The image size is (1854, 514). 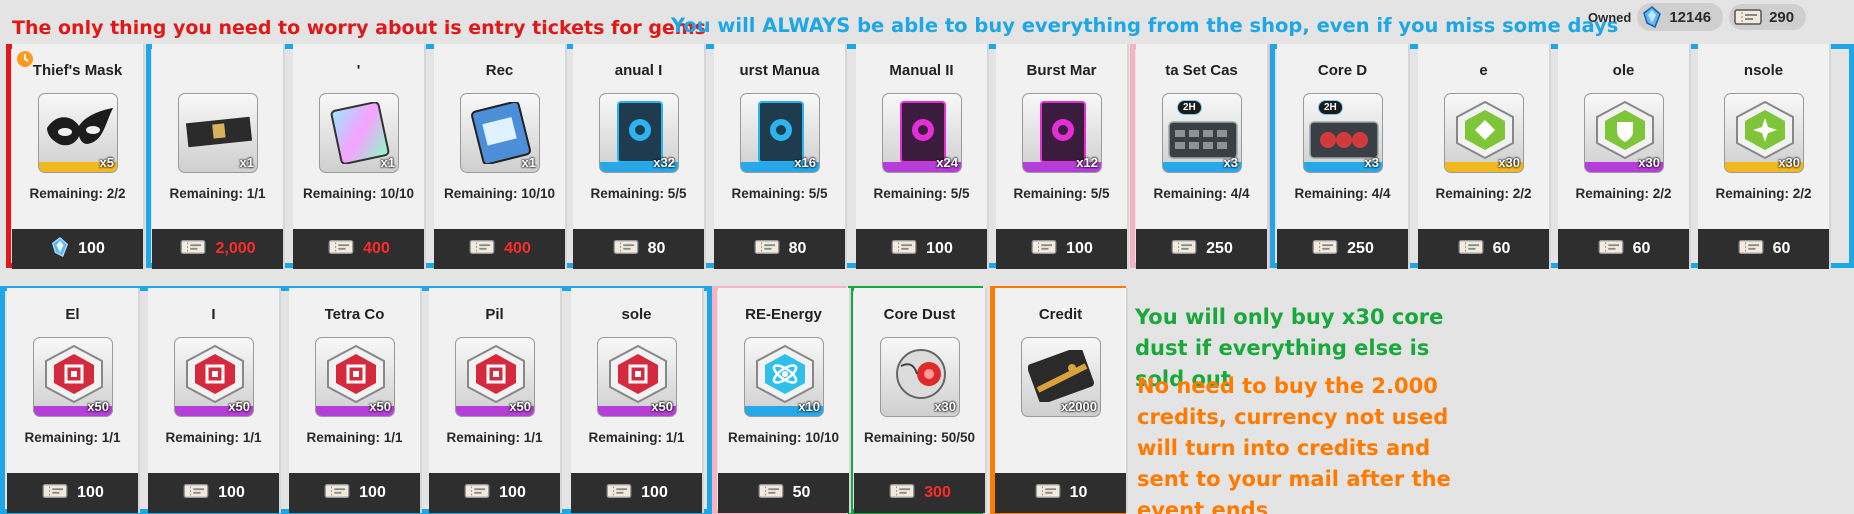 I want to click on buy-button: 10, so click(x=1060, y=493).